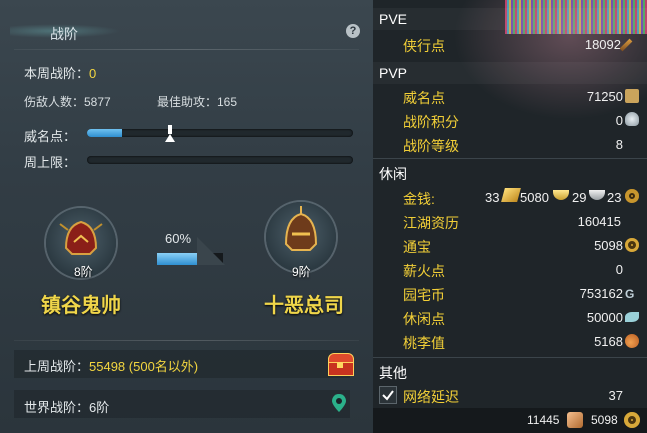 This screenshot has height=433, width=647. Describe the element at coordinates (632, 196) in the screenshot. I see `copper-coin-icon` at that location.